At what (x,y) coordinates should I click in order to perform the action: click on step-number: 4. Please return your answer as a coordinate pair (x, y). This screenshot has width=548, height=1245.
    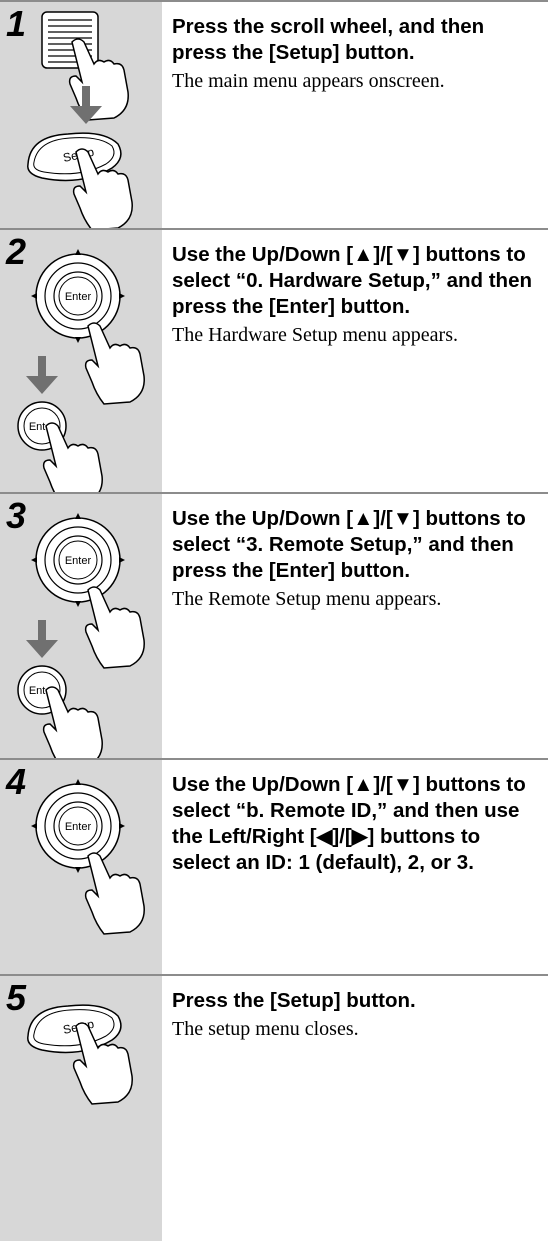
    Looking at the image, I should click on (16, 781).